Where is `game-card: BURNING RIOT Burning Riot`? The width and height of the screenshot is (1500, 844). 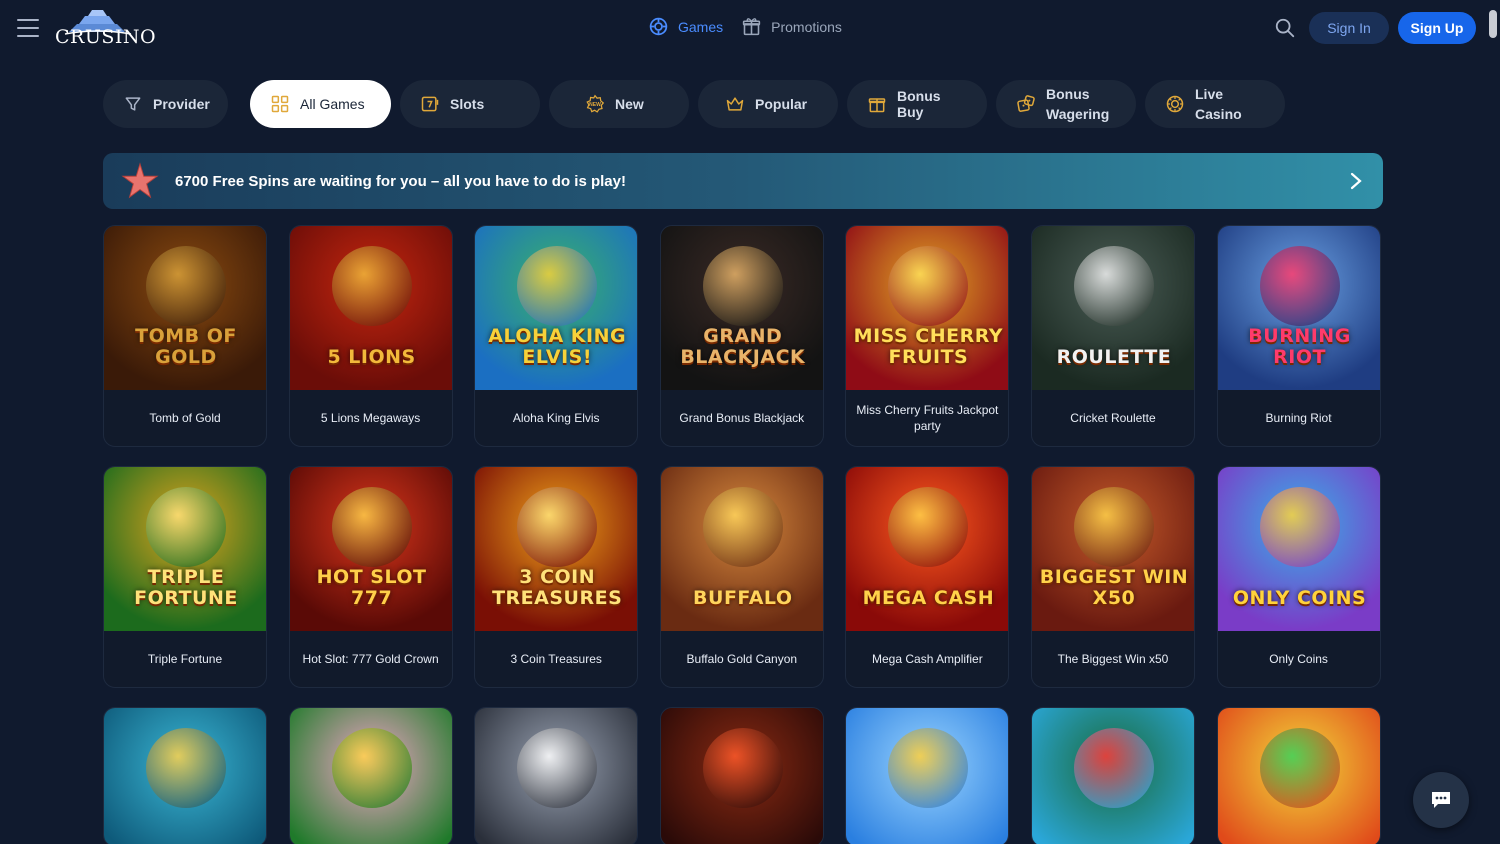 game-card: BURNING RIOT Burning Riot is located at coordinates (1298, 336).